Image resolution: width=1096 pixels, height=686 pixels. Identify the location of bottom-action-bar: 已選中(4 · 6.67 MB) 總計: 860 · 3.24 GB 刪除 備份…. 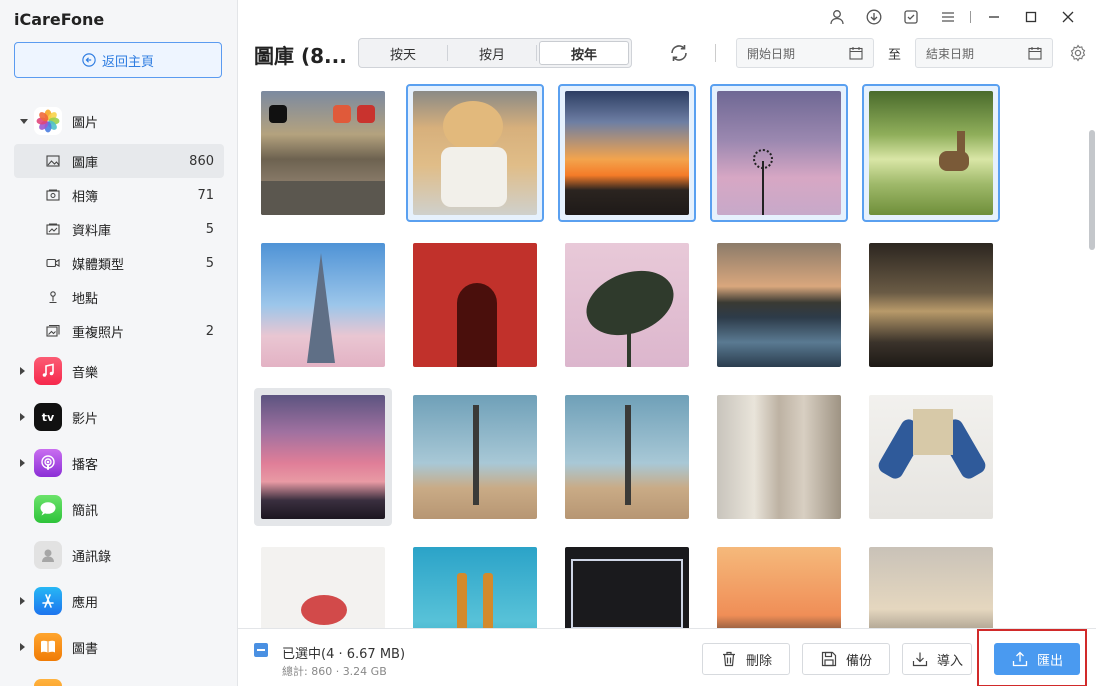
(667, 657).